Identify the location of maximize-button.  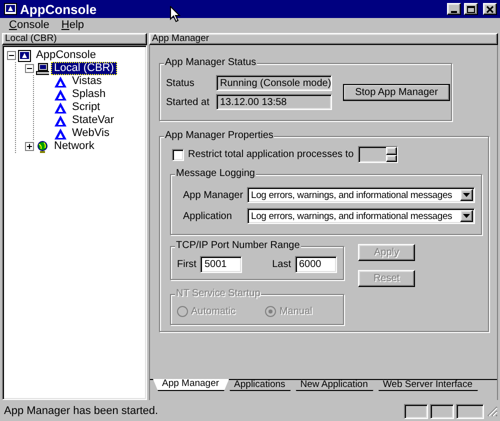
(471, 9).